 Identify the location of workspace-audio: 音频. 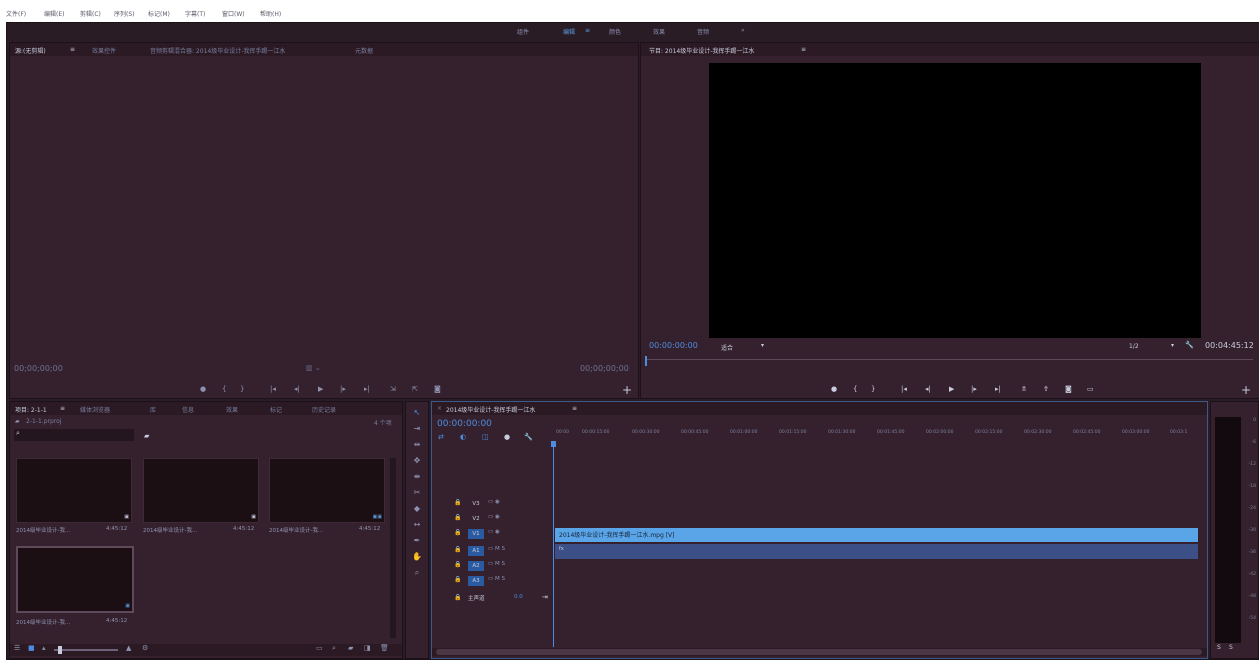
(703, 31).